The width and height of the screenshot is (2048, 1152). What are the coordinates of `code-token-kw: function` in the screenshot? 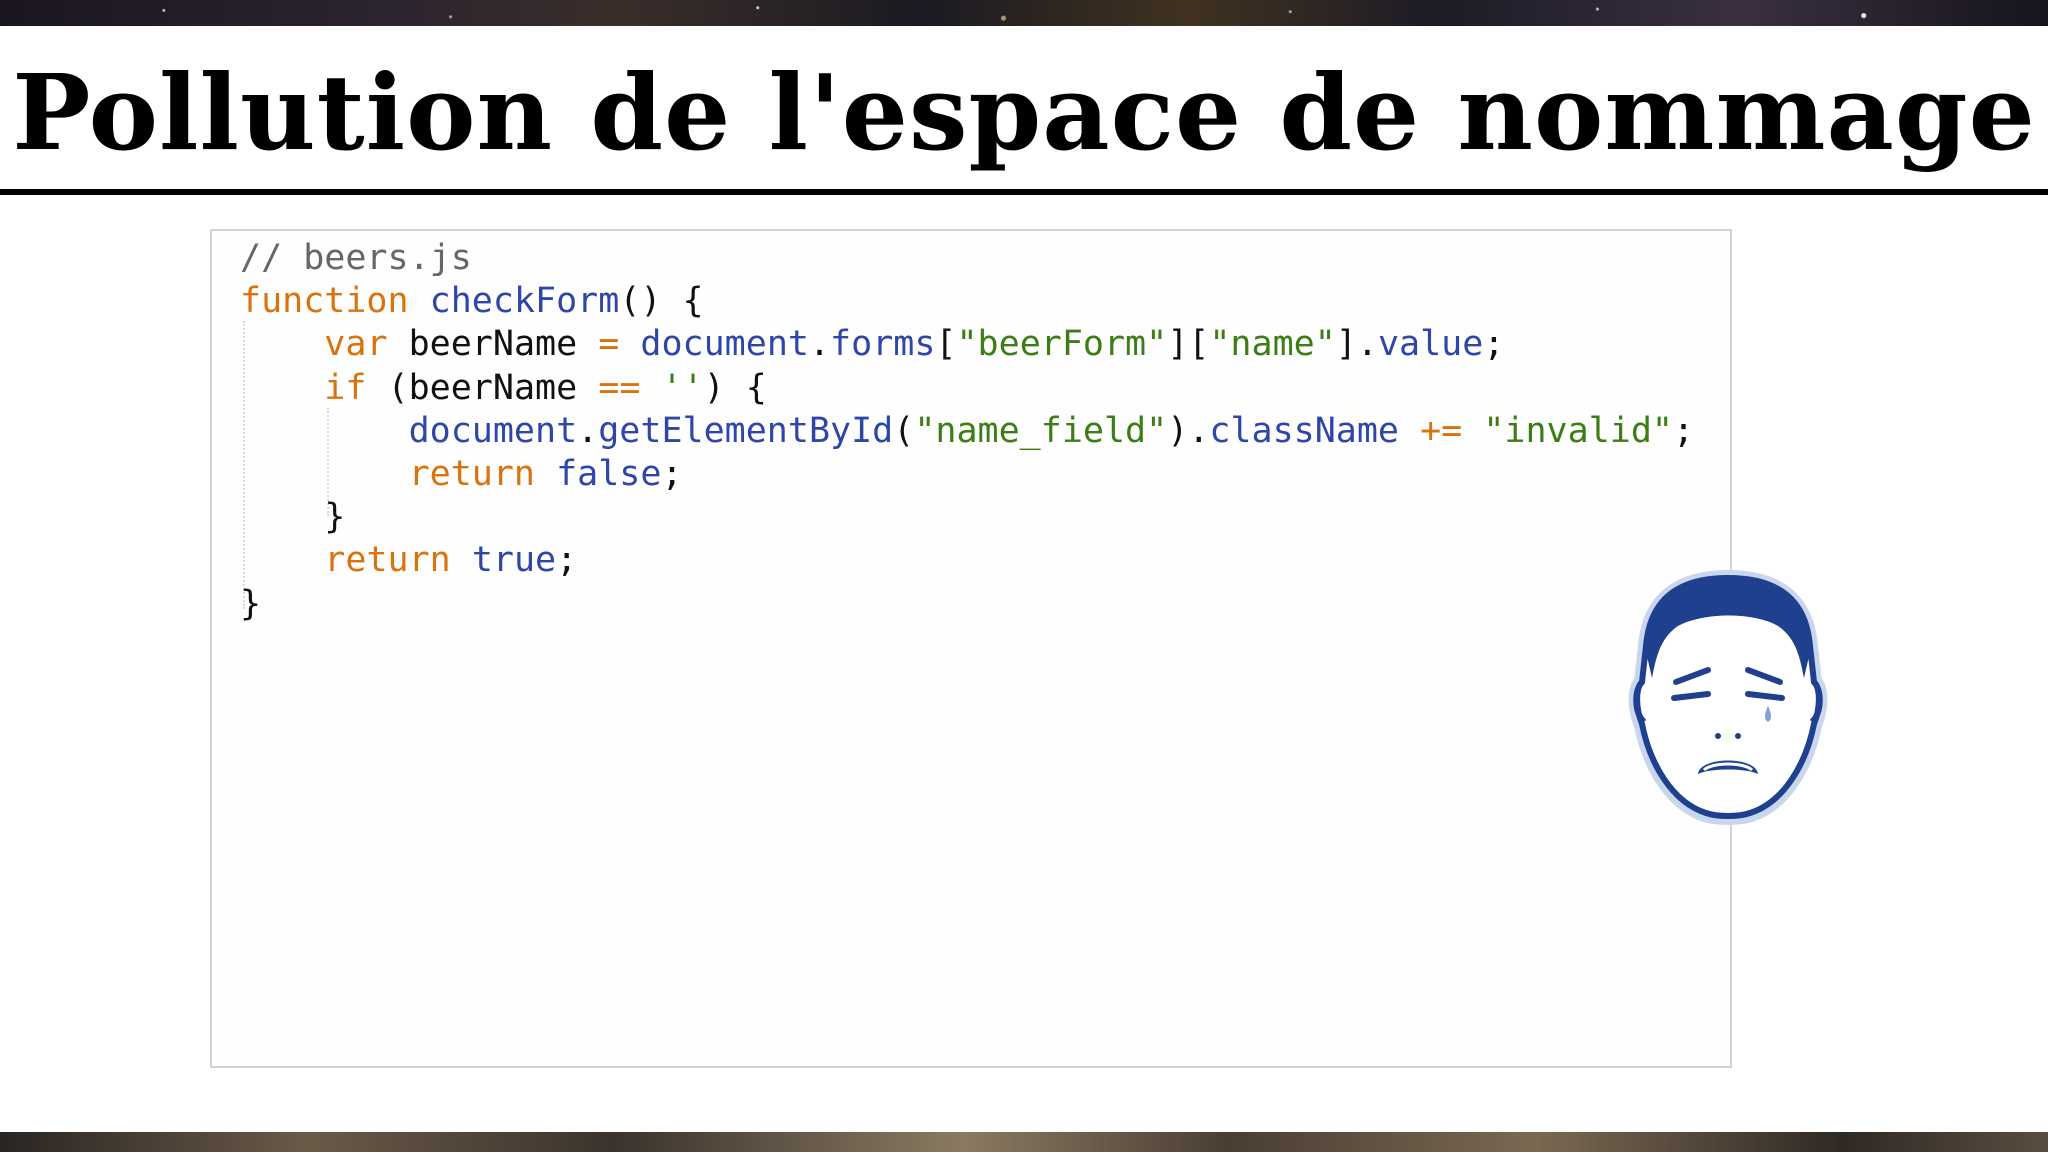 It's located at (324, 301).